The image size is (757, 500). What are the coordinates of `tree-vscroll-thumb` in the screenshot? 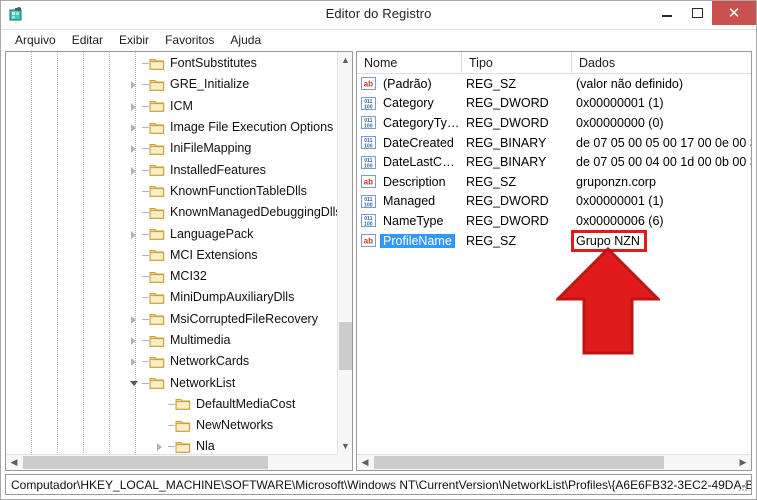 It's located at (345, 346).